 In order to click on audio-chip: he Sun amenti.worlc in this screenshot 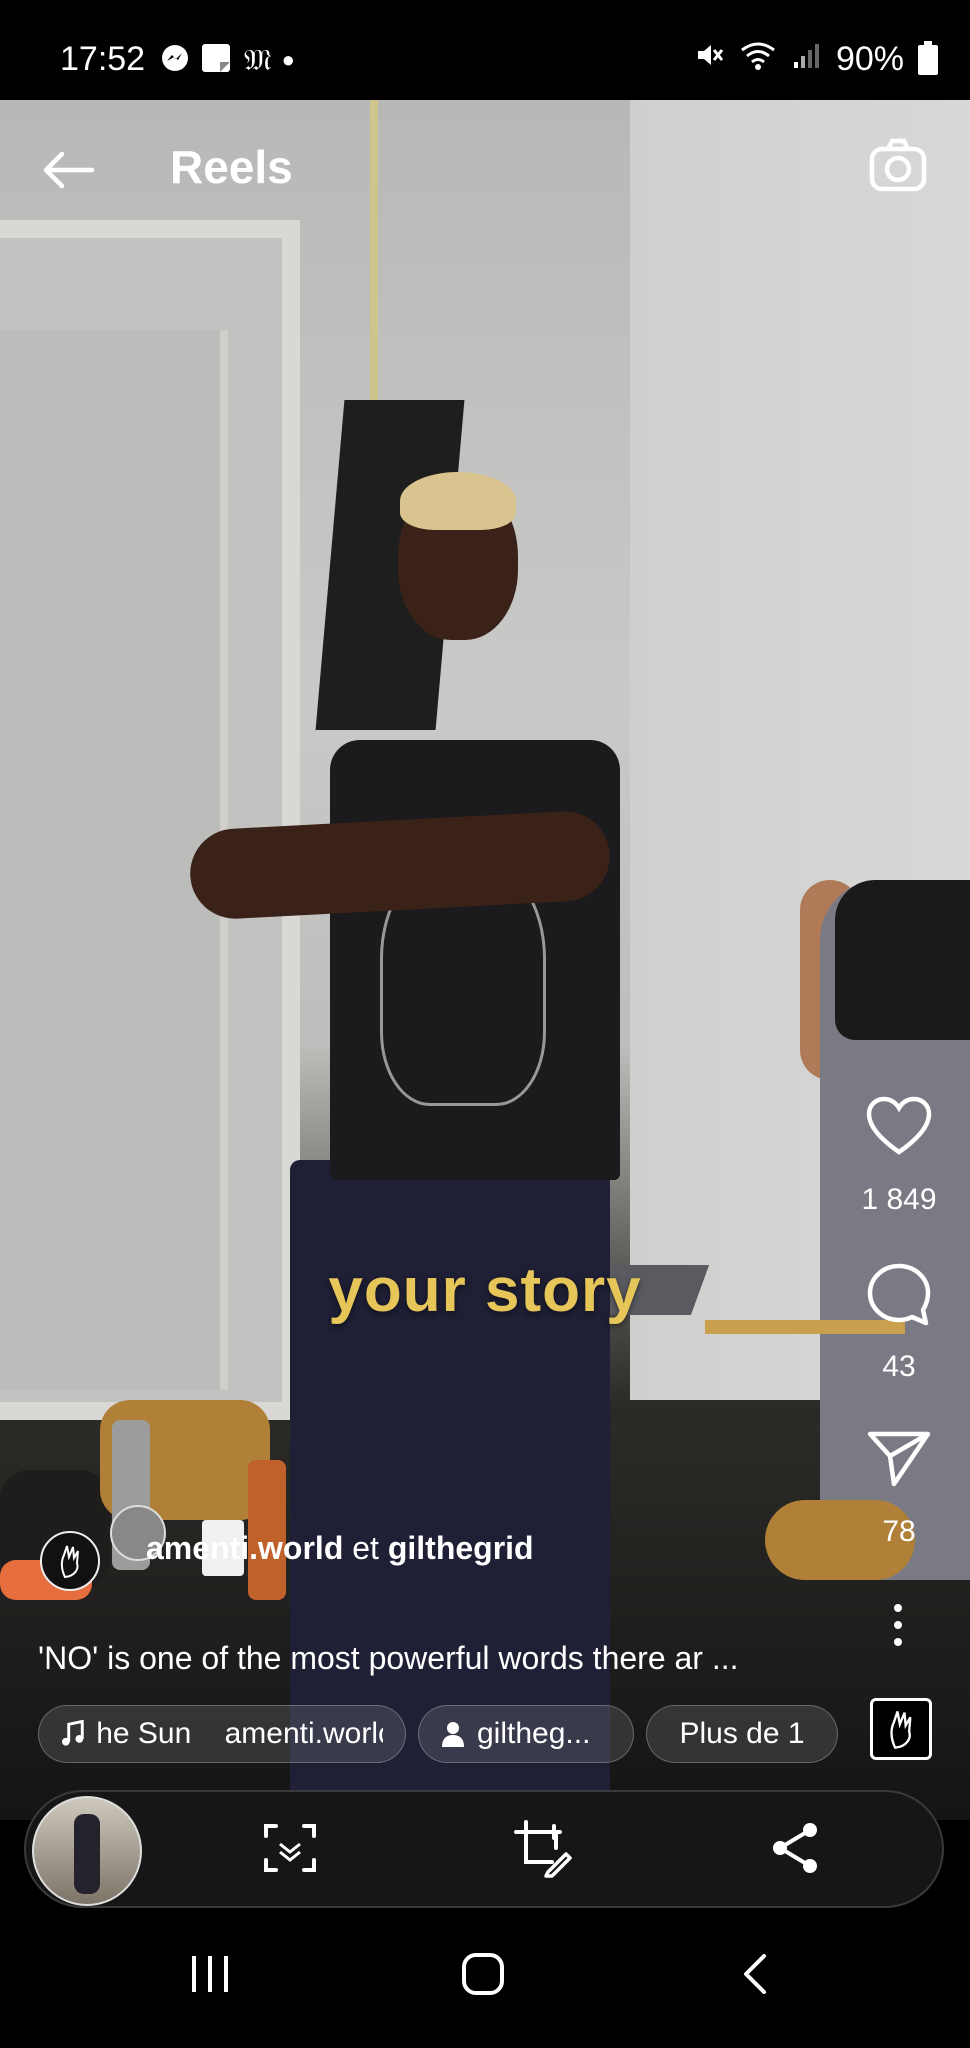, I will do `click(222, 1734)`.